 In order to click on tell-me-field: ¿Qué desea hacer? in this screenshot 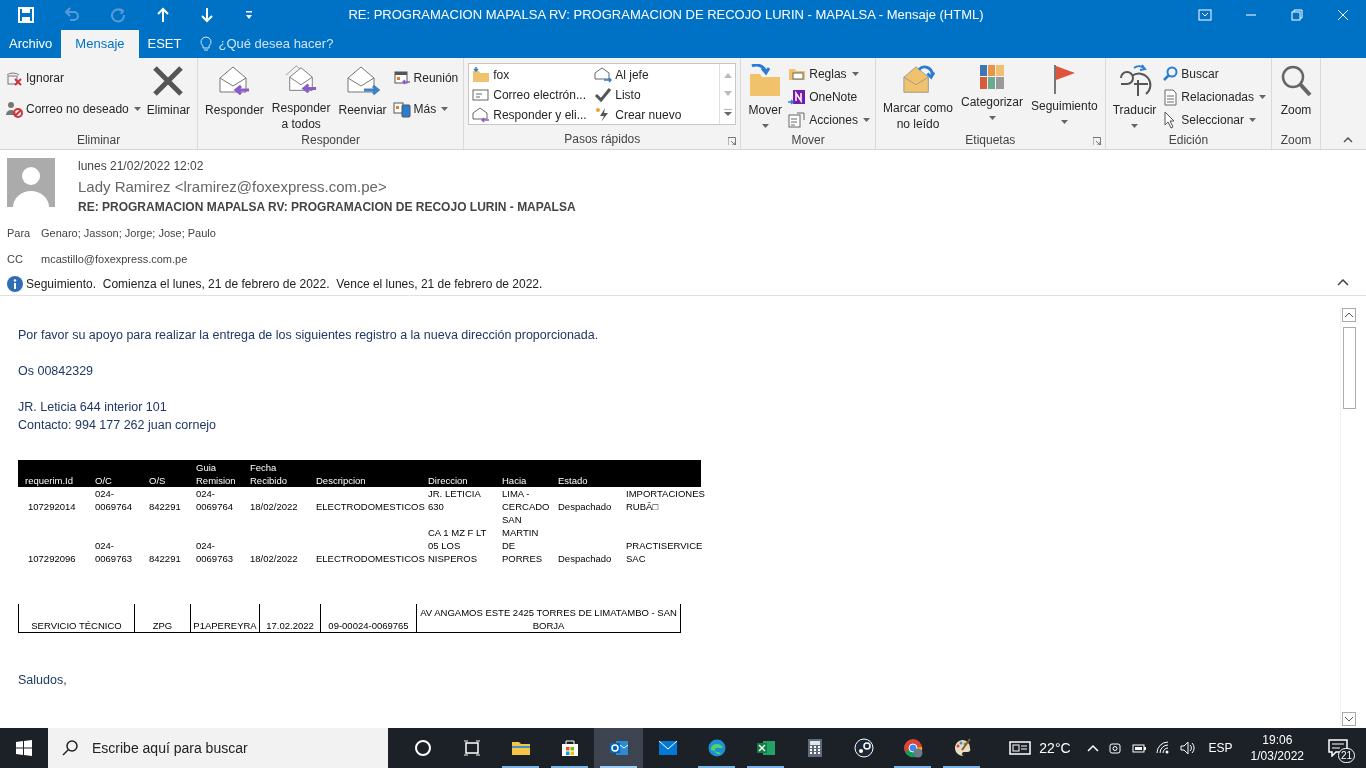, I will do `click(276, 44)`.